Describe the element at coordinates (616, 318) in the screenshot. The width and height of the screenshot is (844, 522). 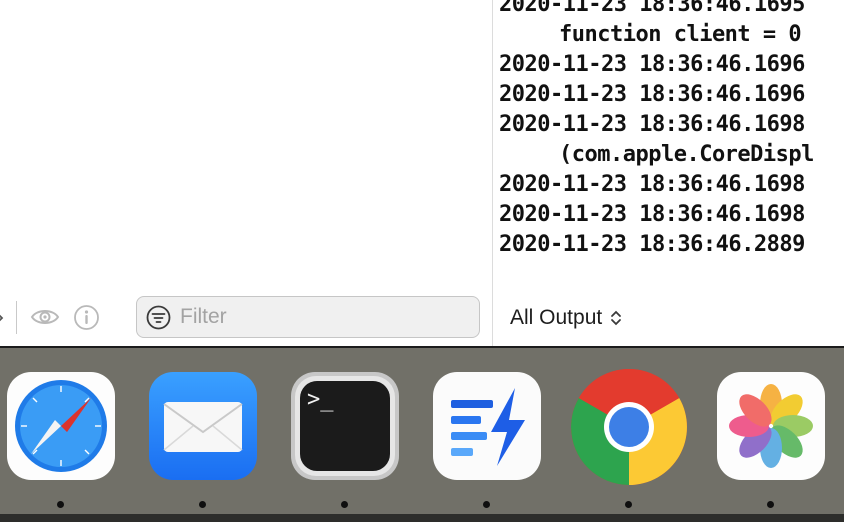
I see `chevron-up-down-icon` at that location.